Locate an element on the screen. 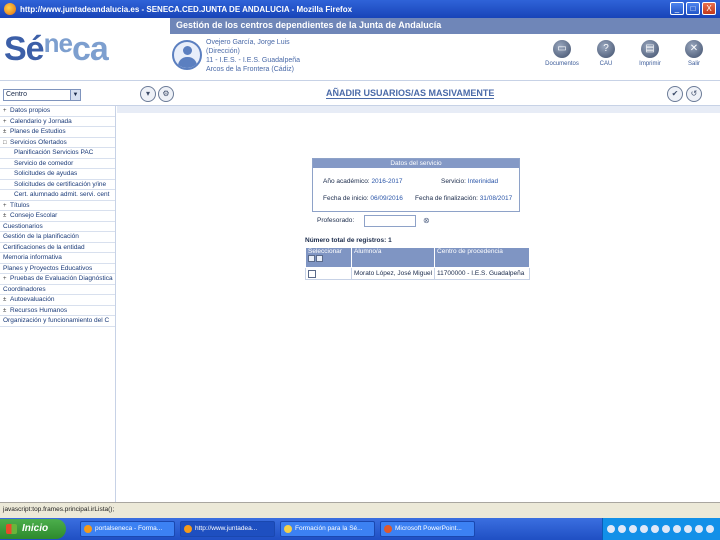  seneca-logo: Séneca is located at coordinates (56, 48).